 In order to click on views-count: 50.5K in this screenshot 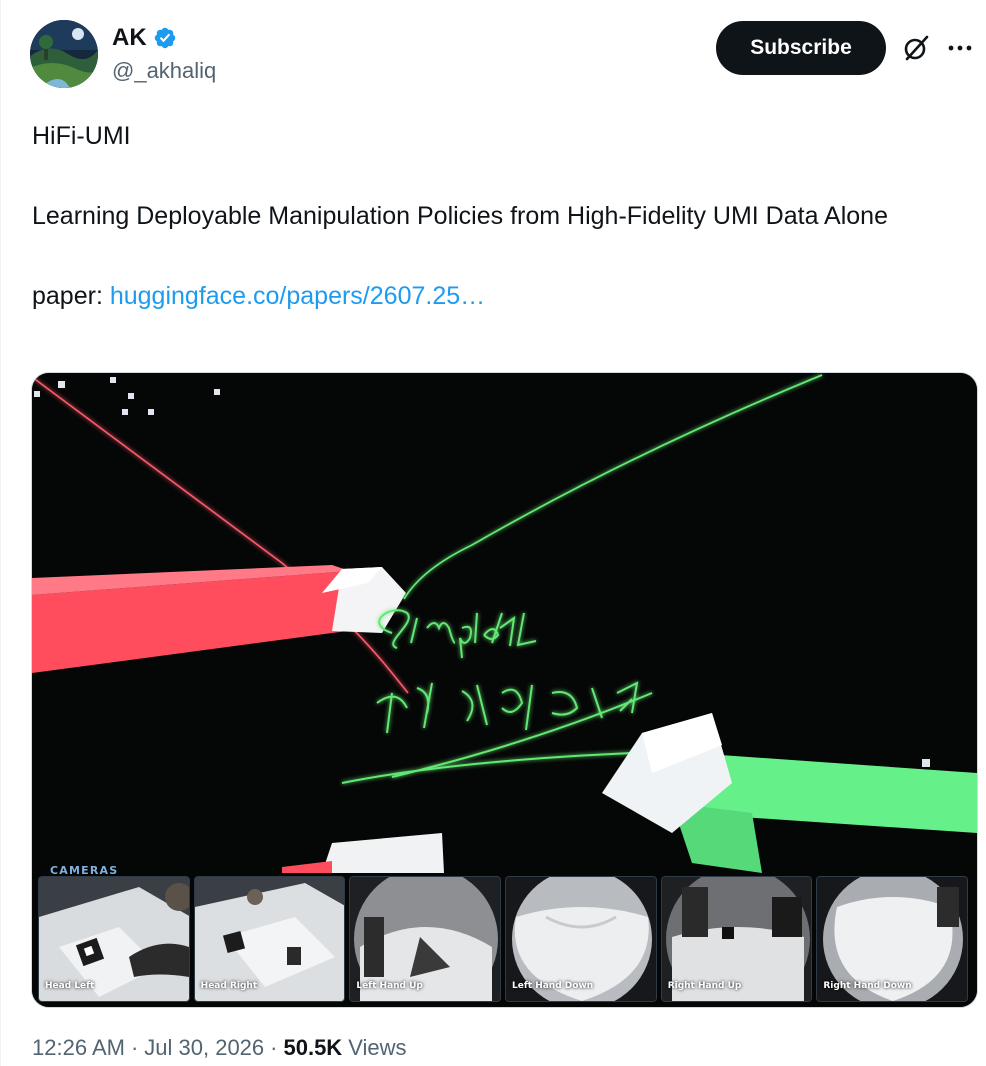, I will do `click(312, 1048)`.